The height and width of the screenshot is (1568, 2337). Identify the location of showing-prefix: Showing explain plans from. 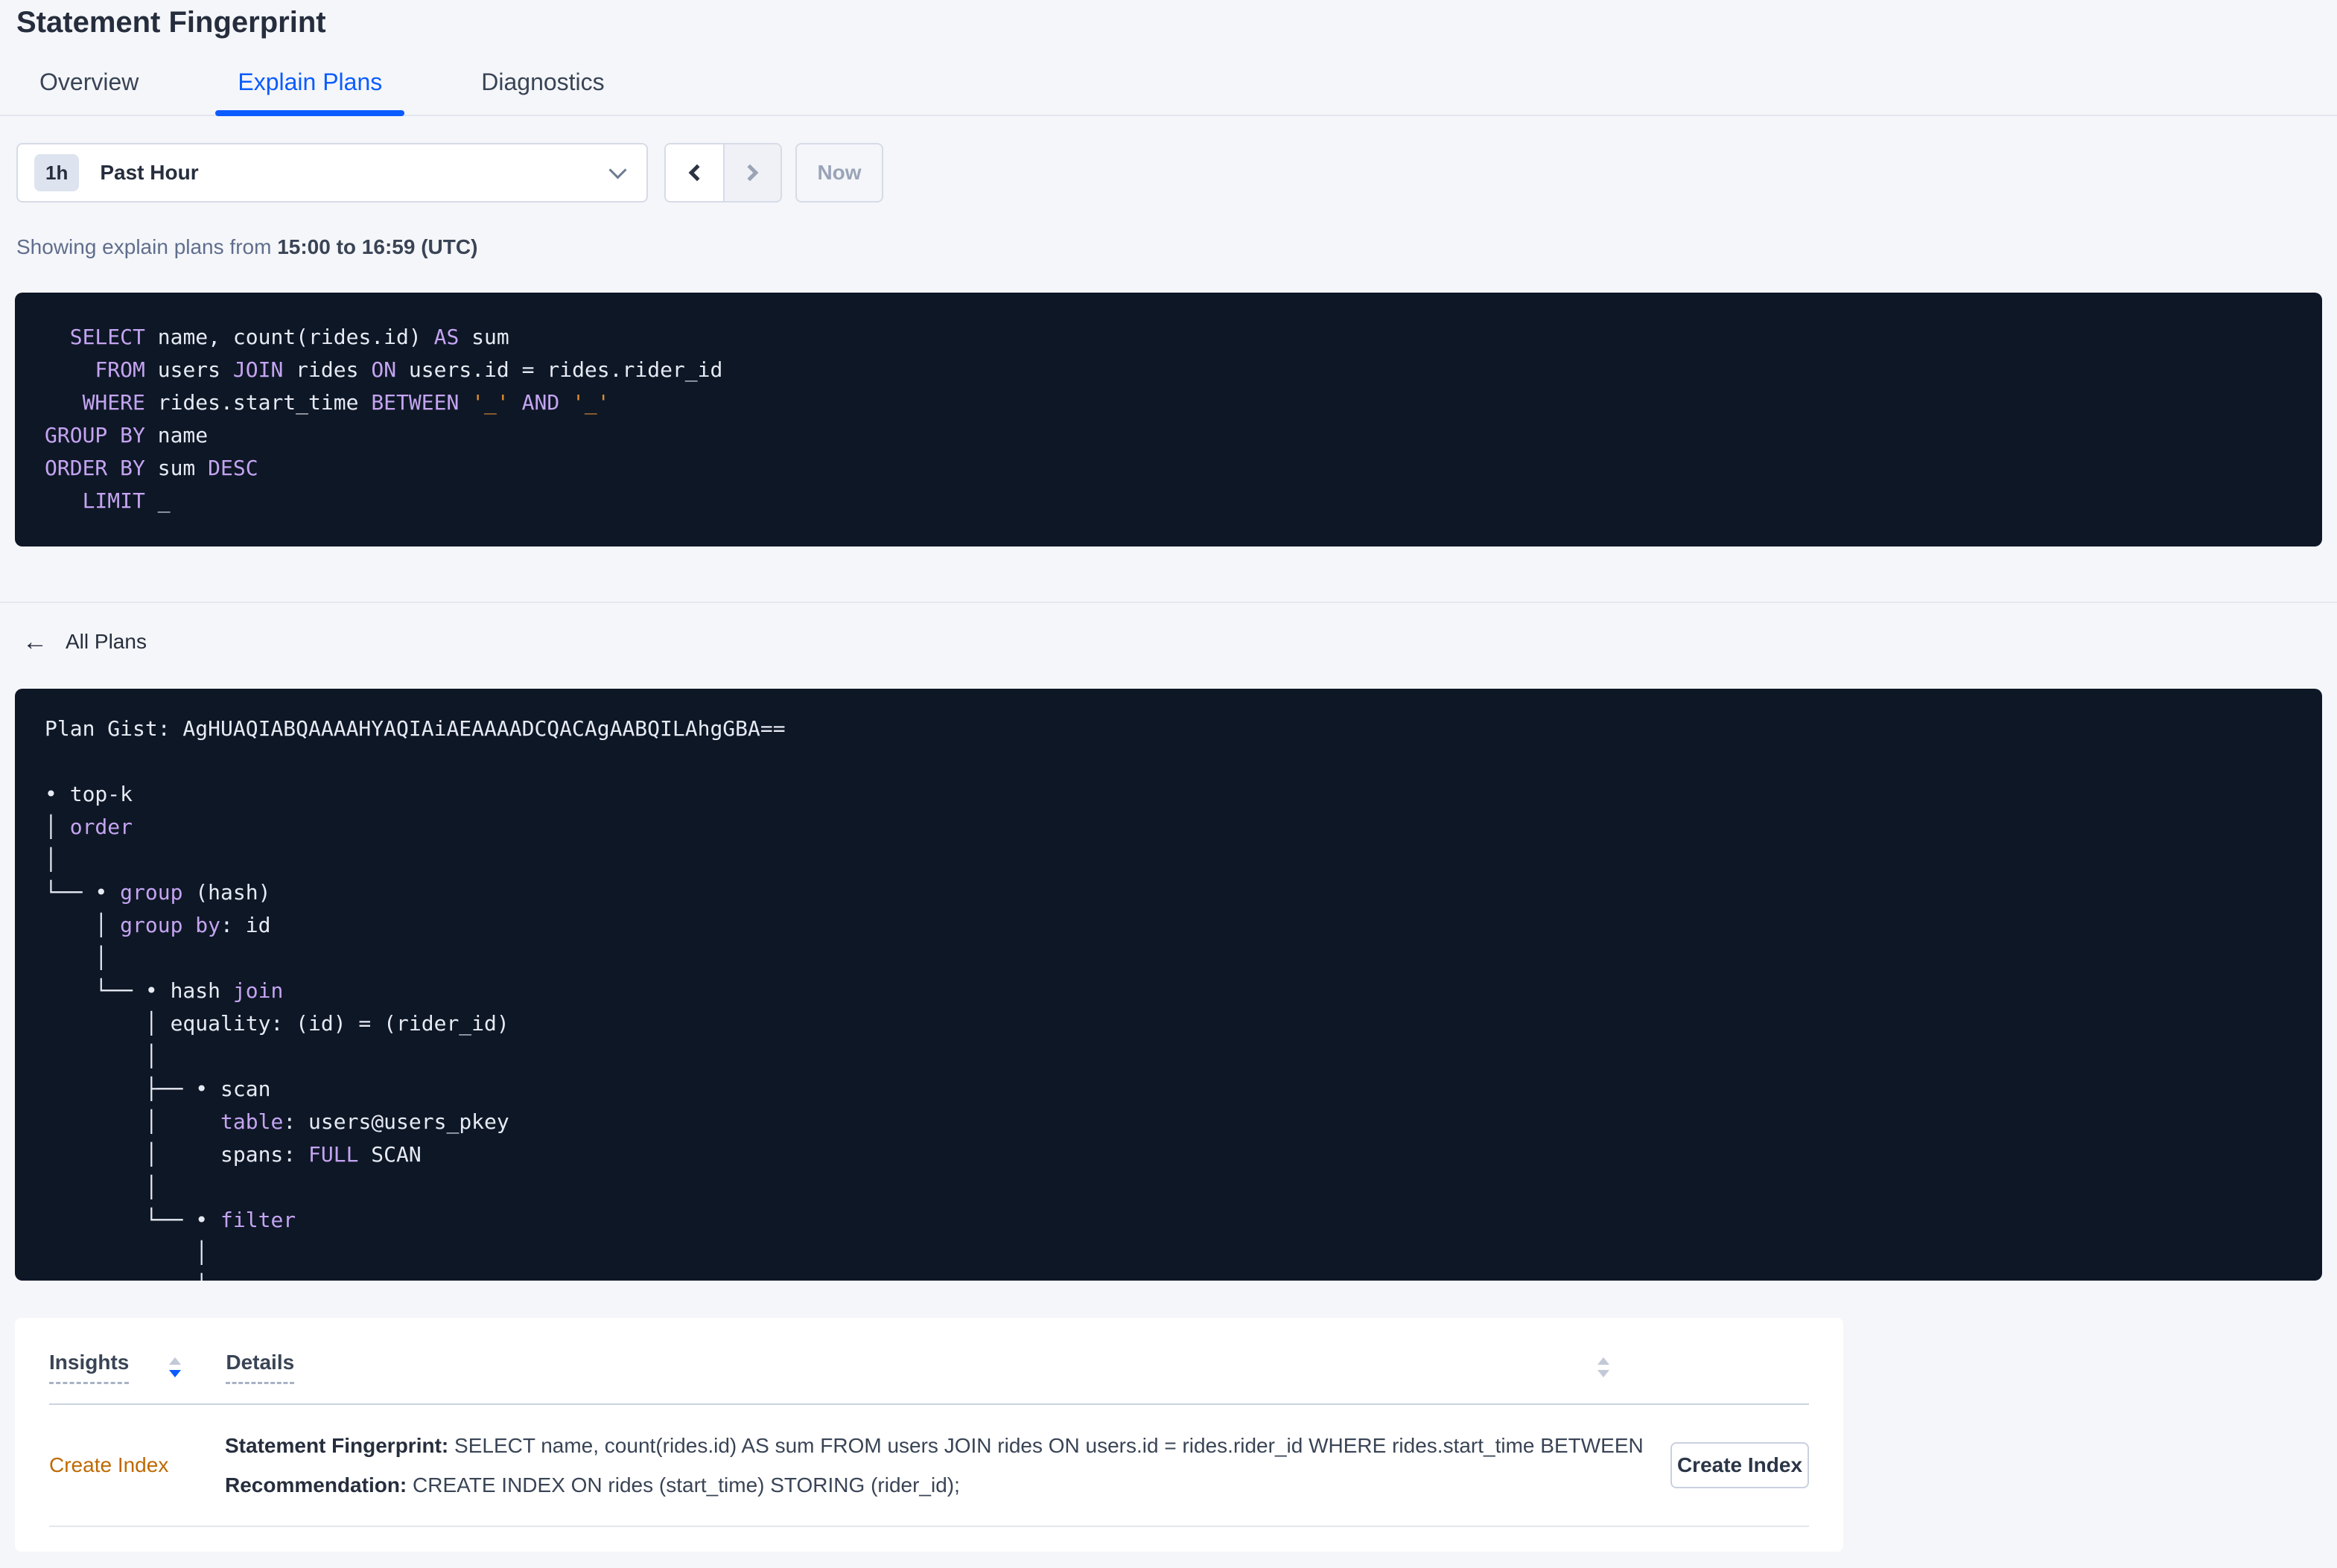
(147, 246).